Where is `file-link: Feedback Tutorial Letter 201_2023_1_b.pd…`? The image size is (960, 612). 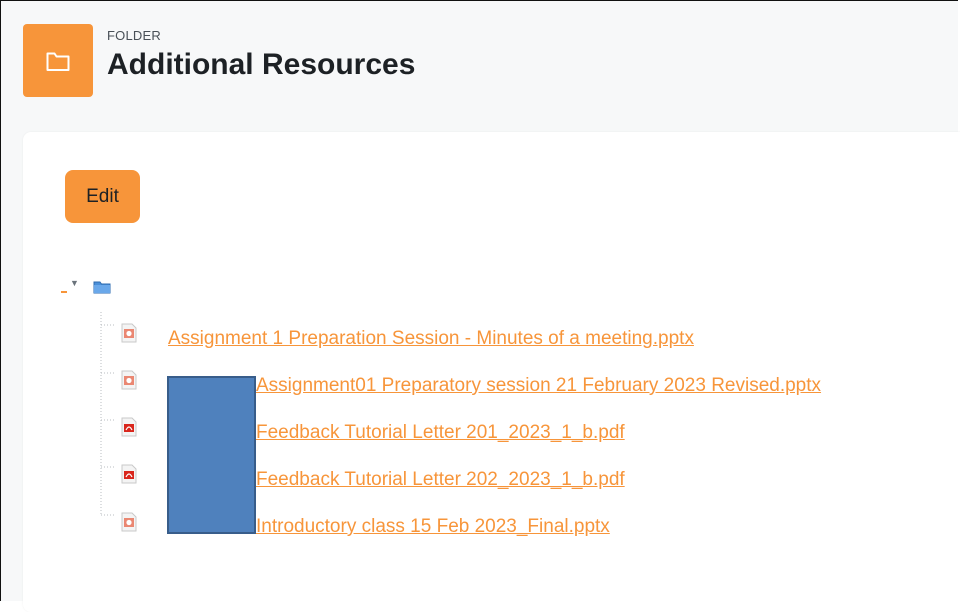 file-link: Feedback Tutorial Letter 201_2023_1_b.pd… is located at coordinates (440, 433).